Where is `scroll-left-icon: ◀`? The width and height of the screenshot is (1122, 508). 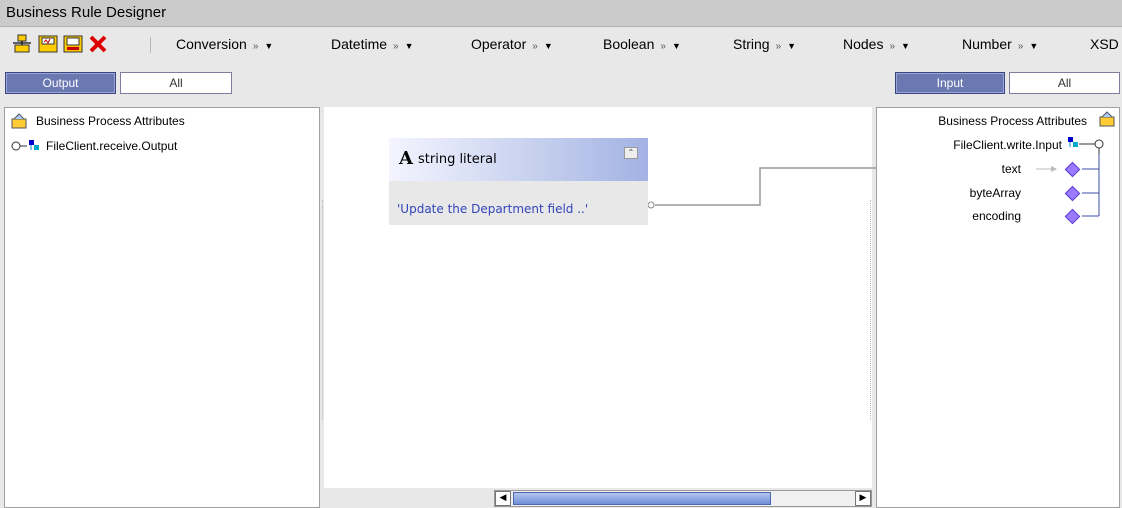
scroll-left-icon: ◀ is located at coordinates (503, 498).